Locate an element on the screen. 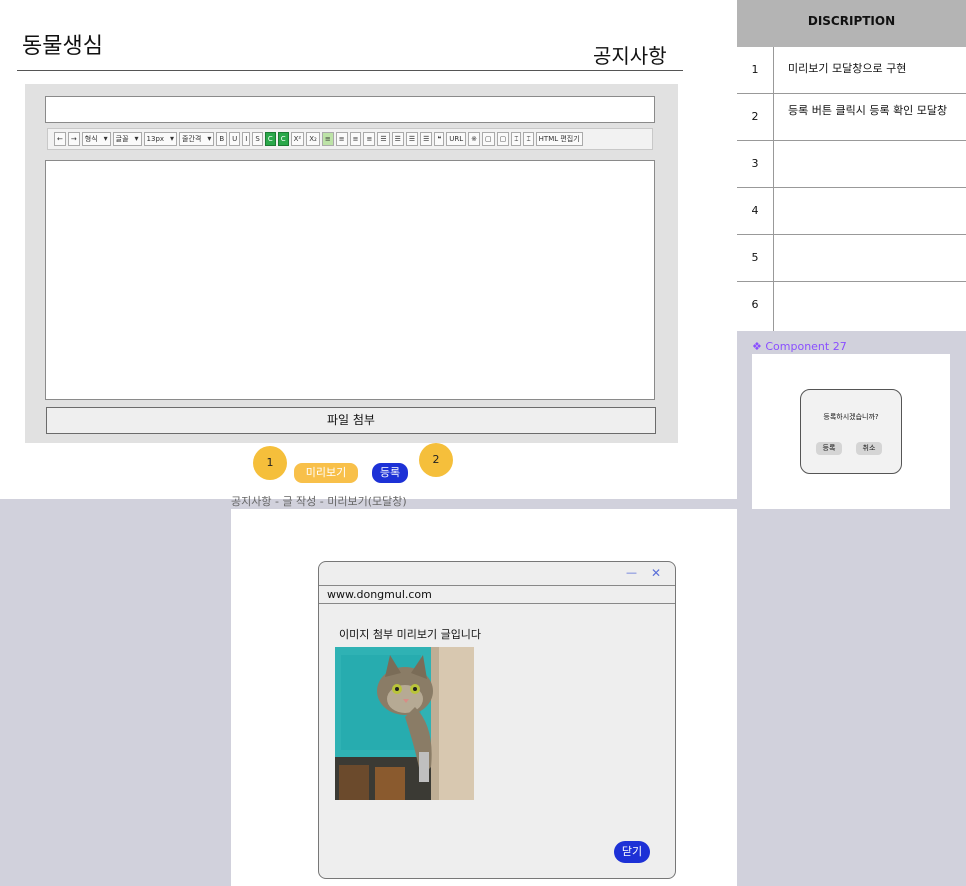 The width and height of the screenshot is (966, 886). font-size-select: 13px is located at coordinates (160, 139).